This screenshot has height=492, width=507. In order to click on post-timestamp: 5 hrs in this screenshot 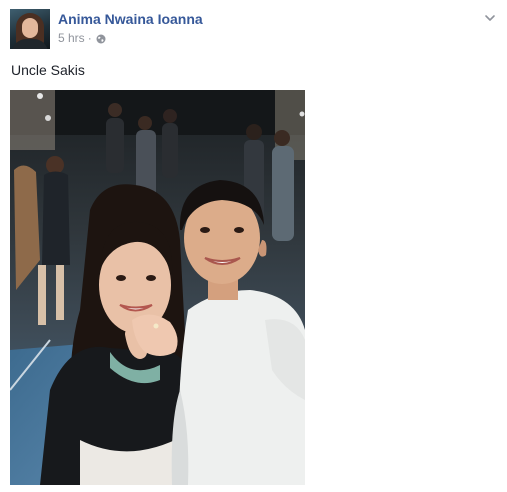, I will do `click(71, 38)`.